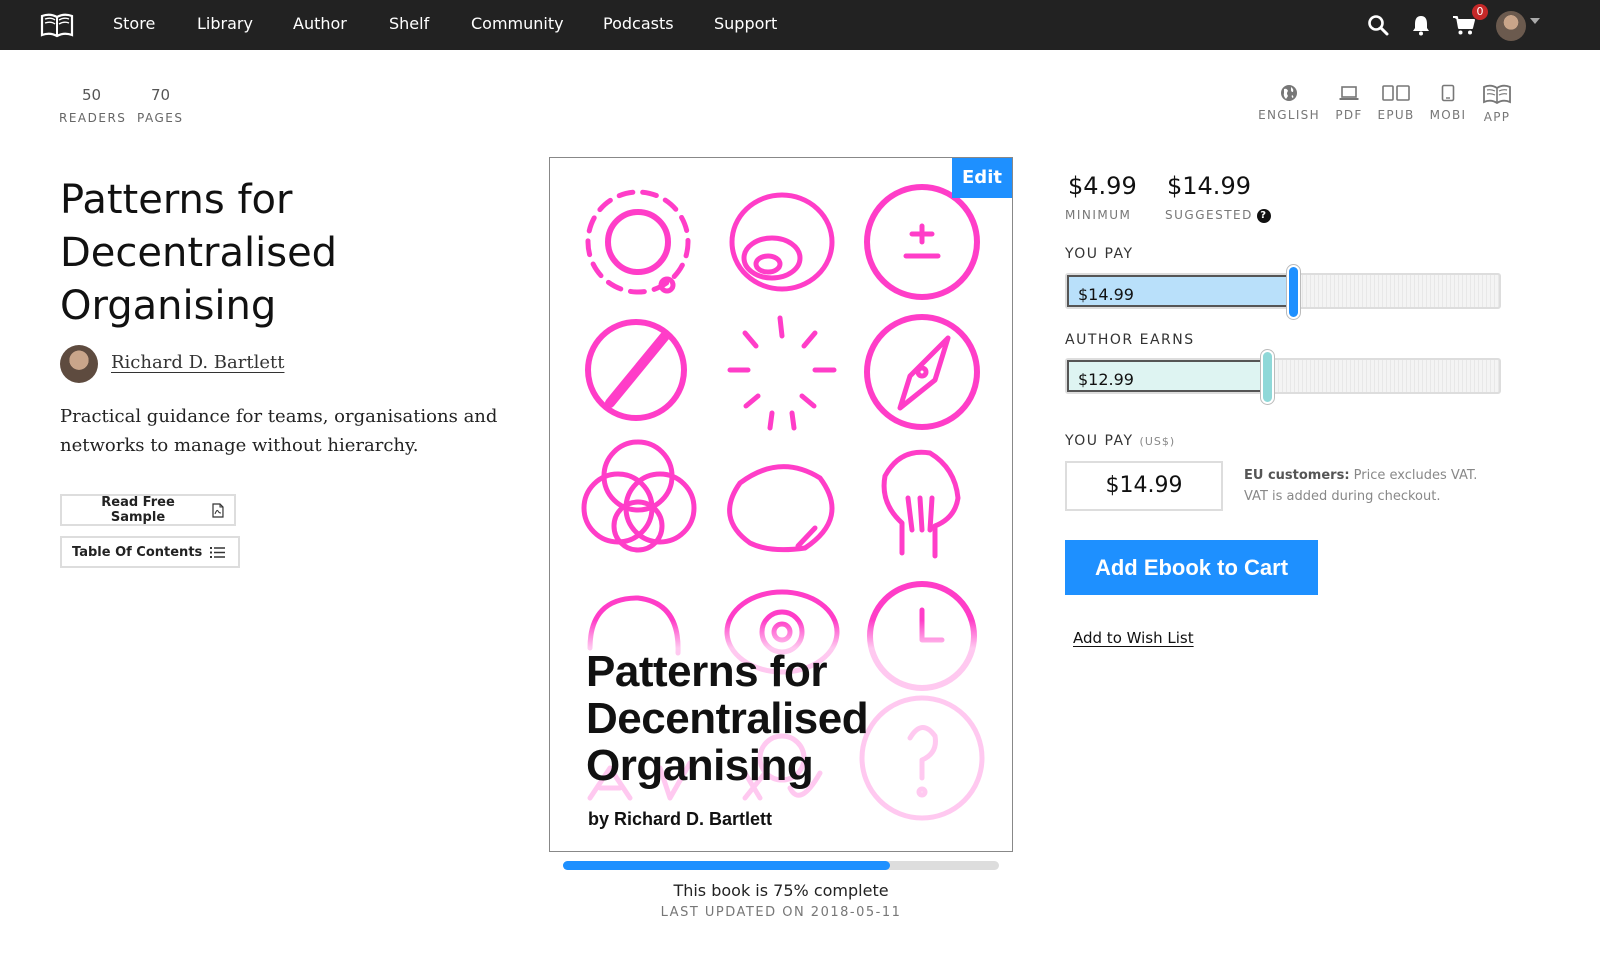 This screenshot has width=1600, height=956. I want to click on format-label: PDF, so click(1349, 115).